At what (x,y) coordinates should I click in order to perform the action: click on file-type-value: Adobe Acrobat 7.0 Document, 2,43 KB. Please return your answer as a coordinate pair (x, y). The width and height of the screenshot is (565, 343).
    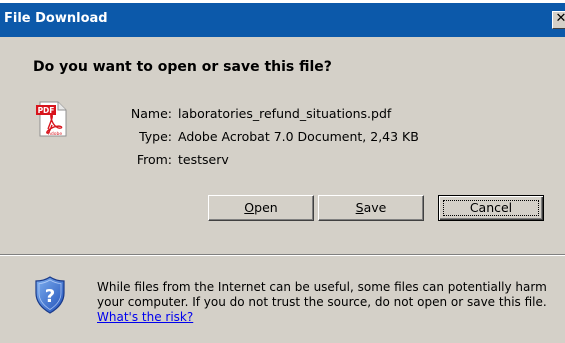
    Looking at the image, I should click on (298, 136).